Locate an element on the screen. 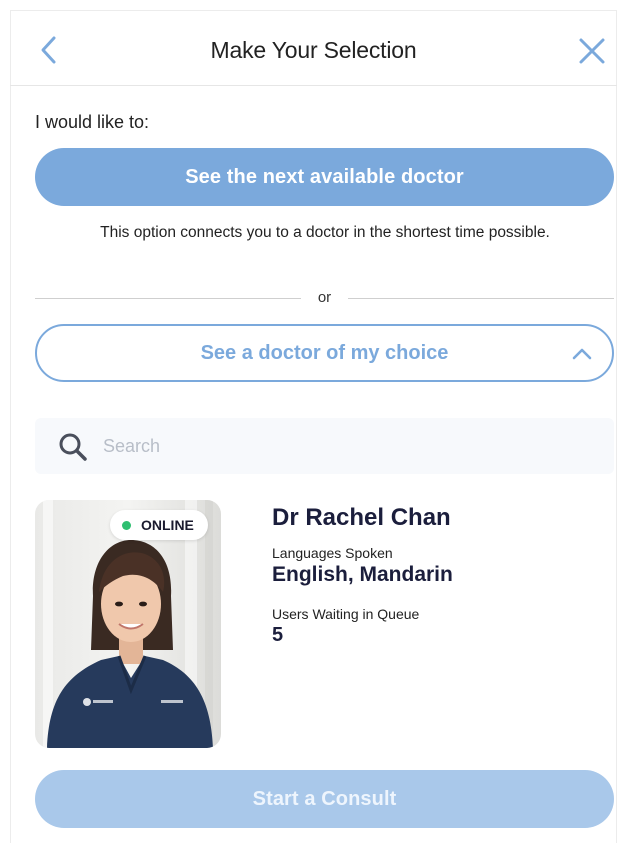  languages-label: Languages Spoken is located at coordinates (332, 553).